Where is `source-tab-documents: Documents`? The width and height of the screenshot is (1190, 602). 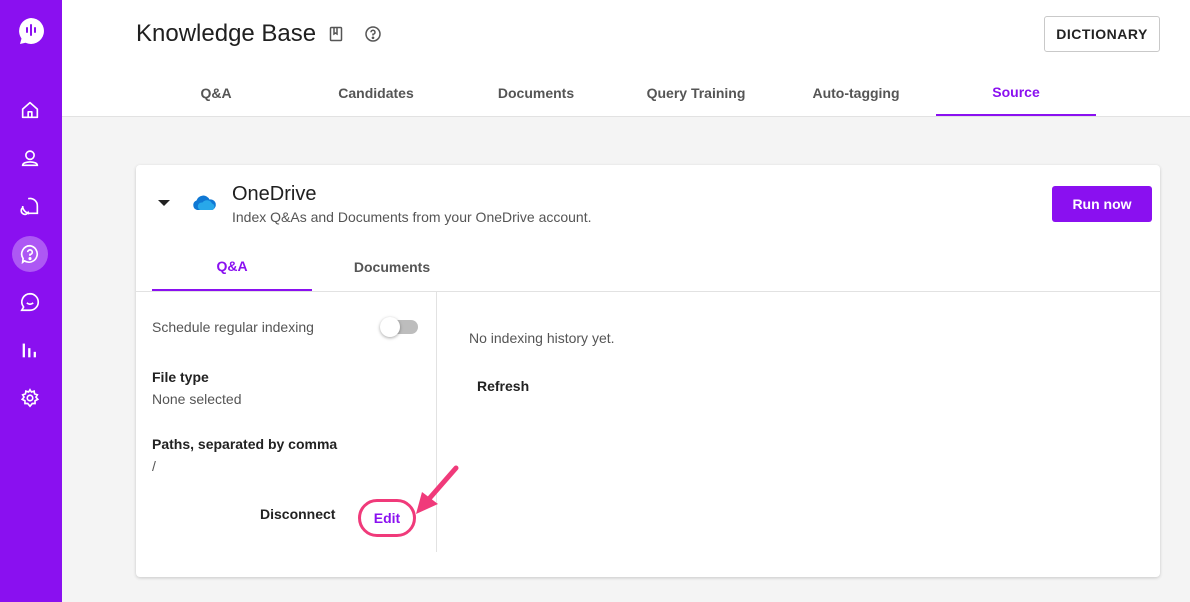 source-tab-documents: Documents is located at coordinates (392, 267).